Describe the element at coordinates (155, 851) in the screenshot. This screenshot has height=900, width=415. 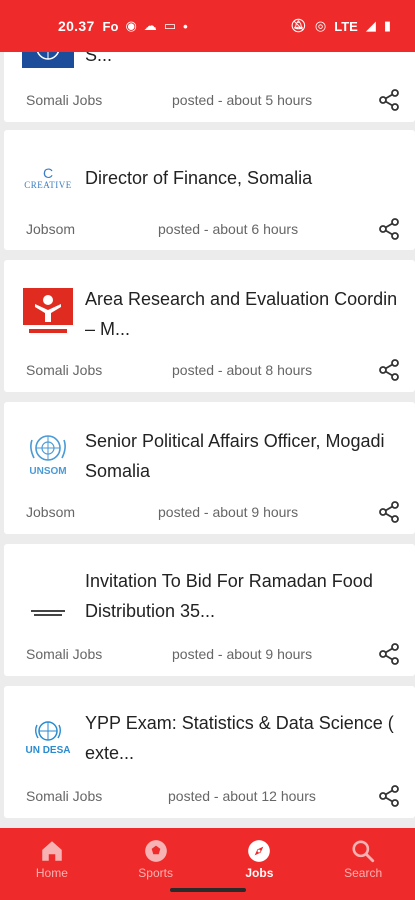
I see `soccer-ball-icon` at that location.